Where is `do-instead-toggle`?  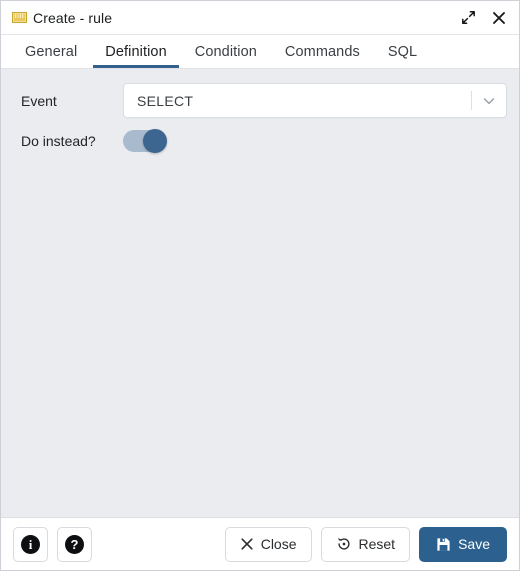
do-instead-toggle is located at coordinates (145, 141).